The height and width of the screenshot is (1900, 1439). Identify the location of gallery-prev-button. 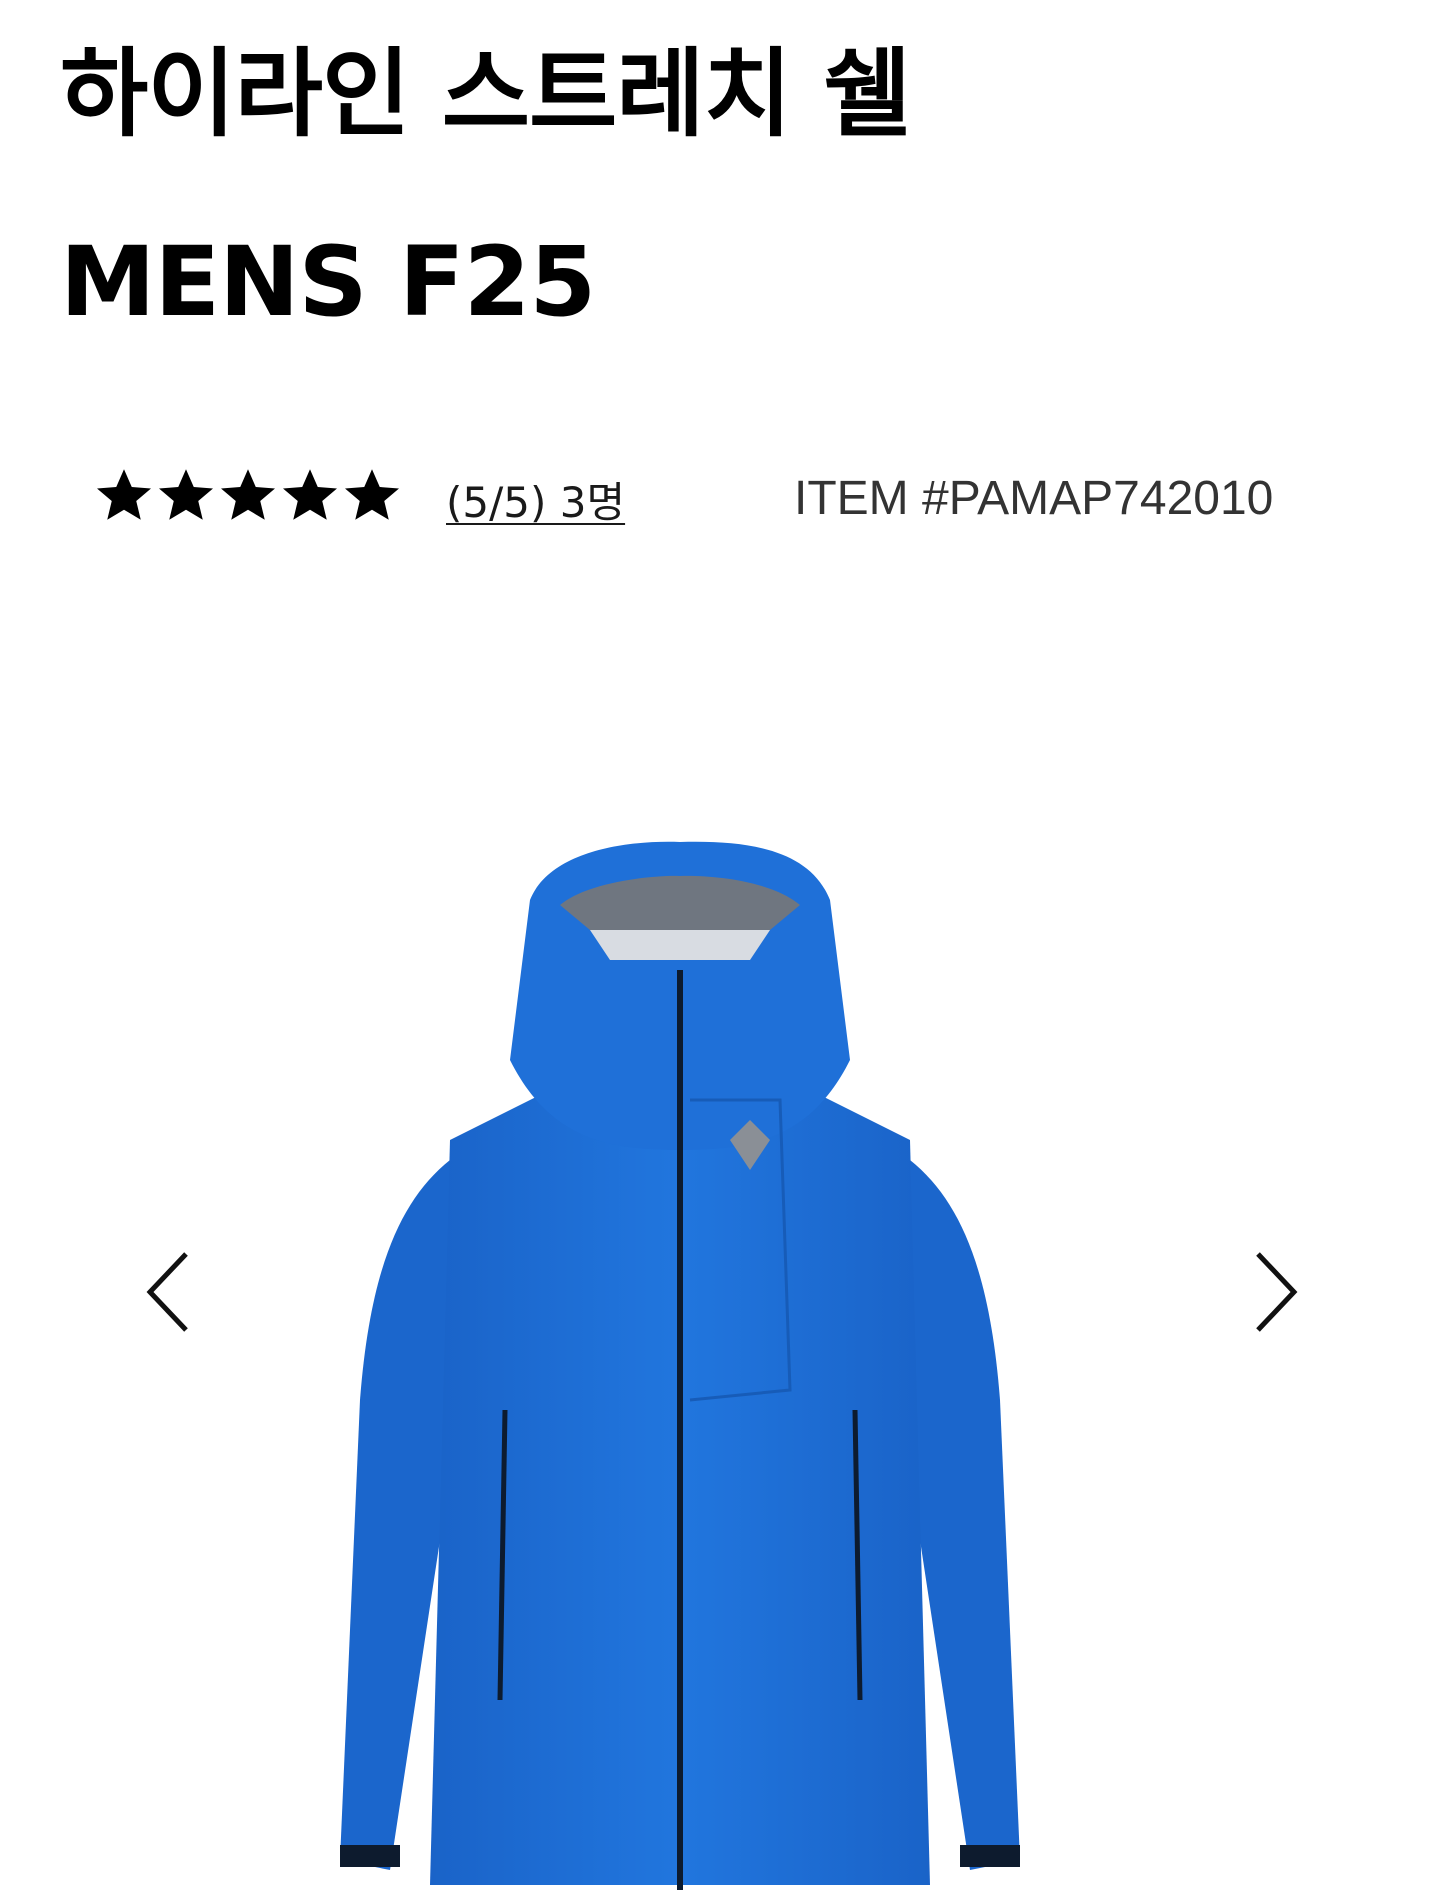
(170, 1292).